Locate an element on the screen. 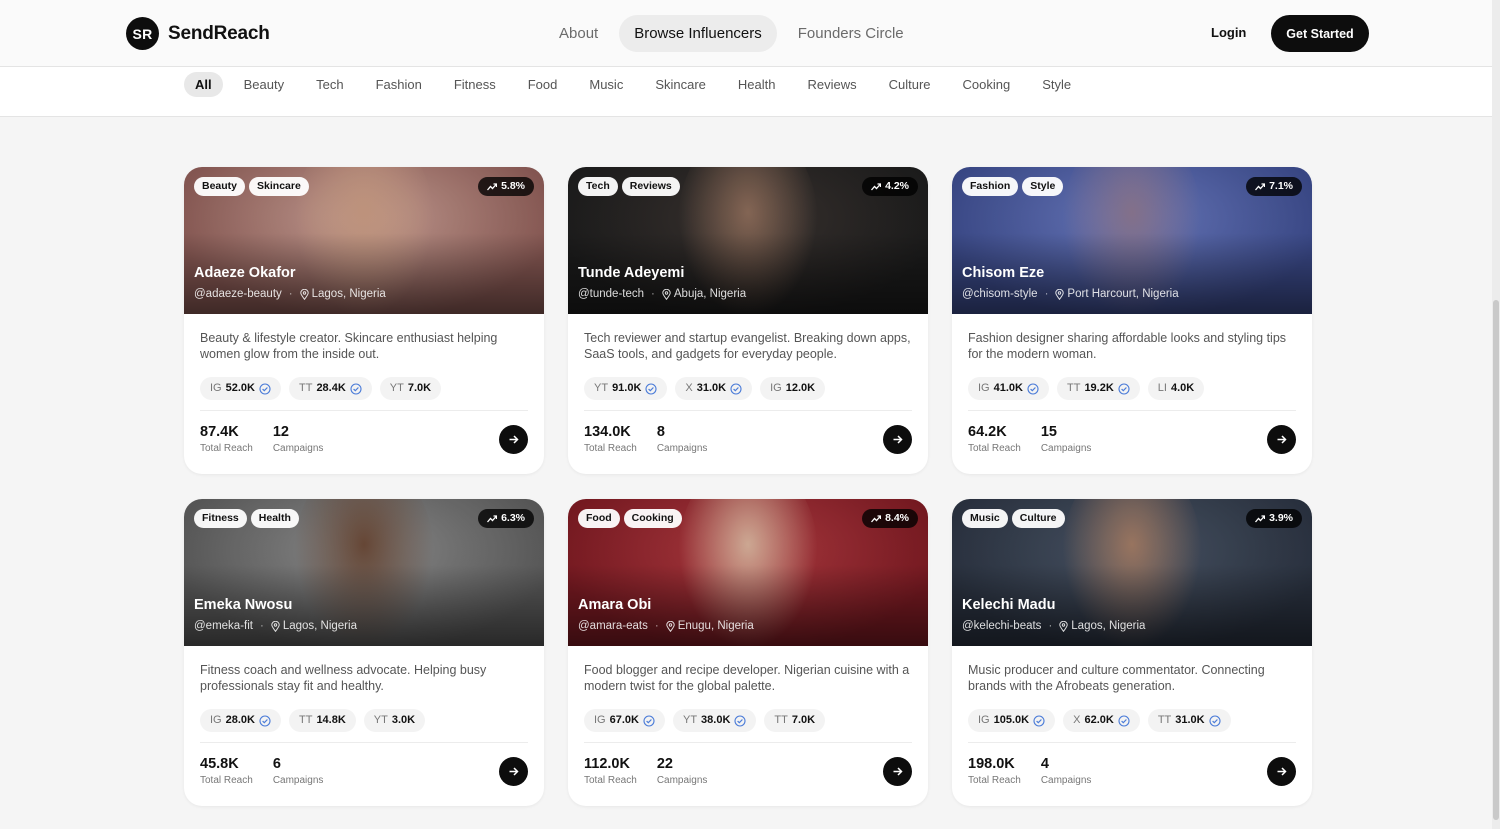 The image size is (1500, 829). filter-chip-style: Style is located at coordinates (1056, 84).